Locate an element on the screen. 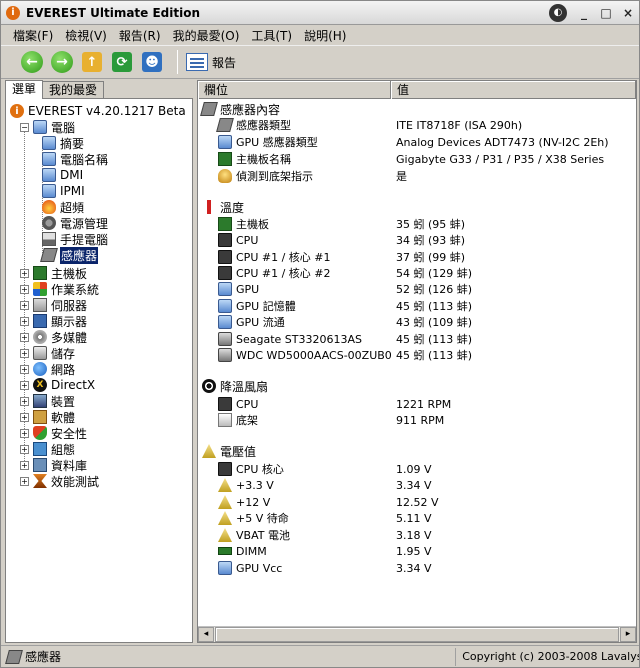 The width and height of the screenshot is (640, 668). tree-item-config: + 組態 is located at coordinates (47, 449).